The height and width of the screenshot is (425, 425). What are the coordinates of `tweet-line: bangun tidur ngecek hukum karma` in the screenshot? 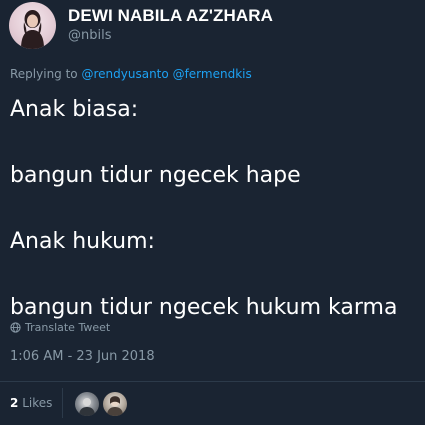 It's located at (204, 307).